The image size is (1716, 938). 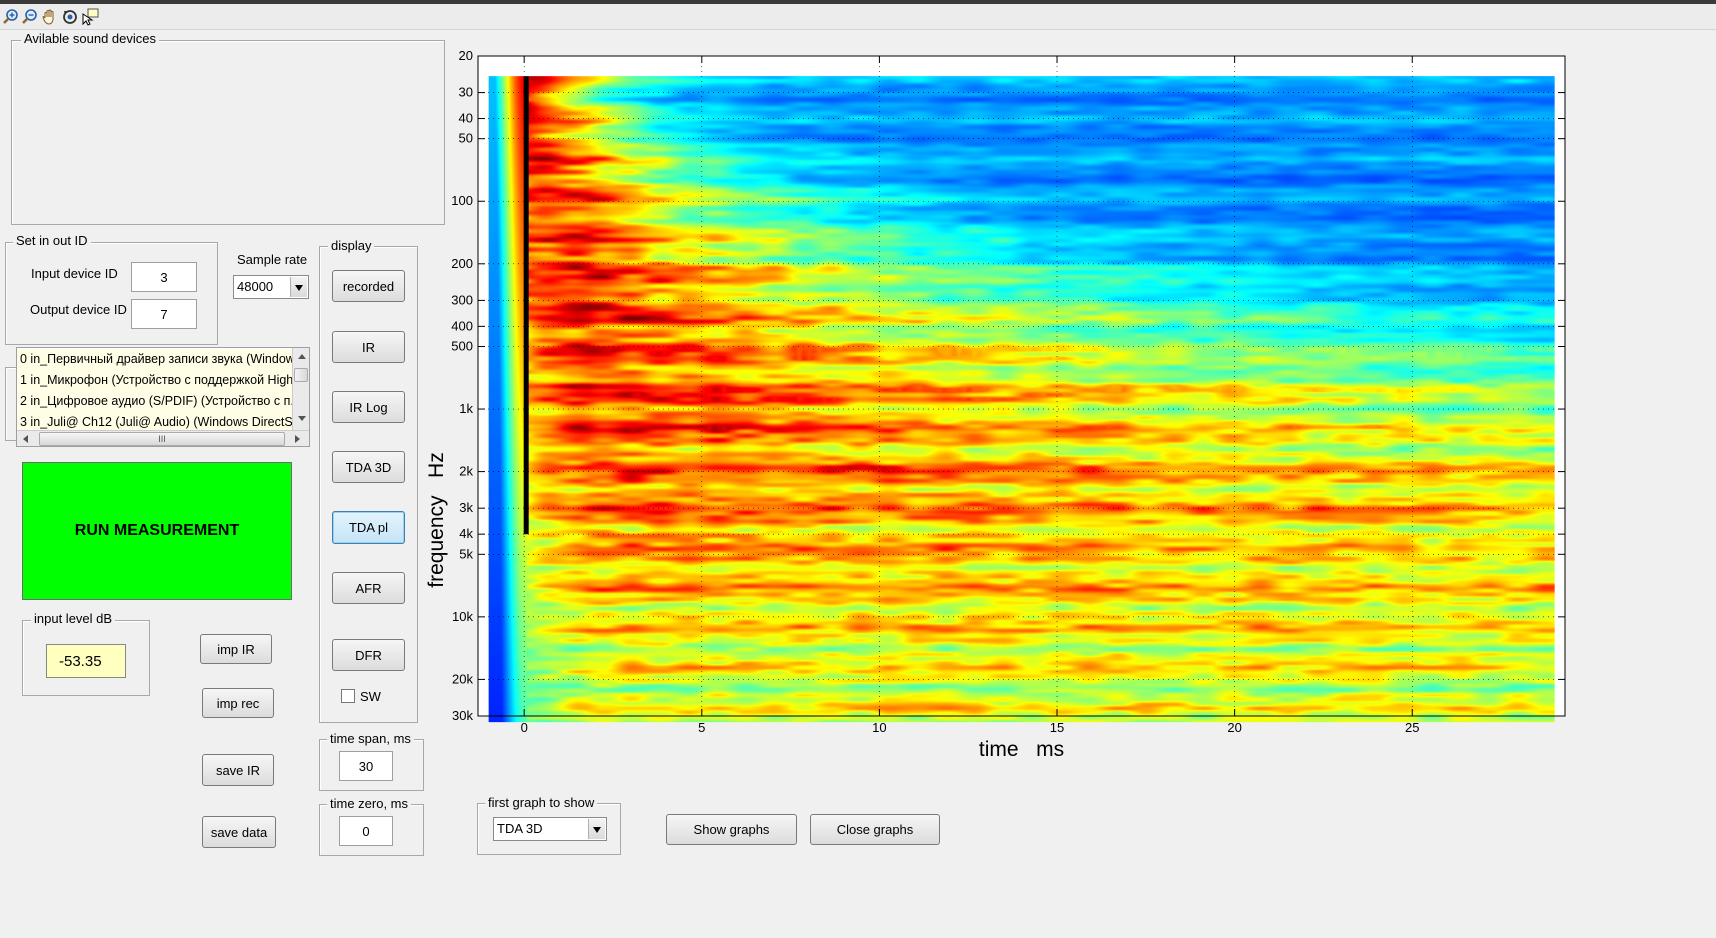 I want to click on scroll-right-icon, so click(x=297, y=439).